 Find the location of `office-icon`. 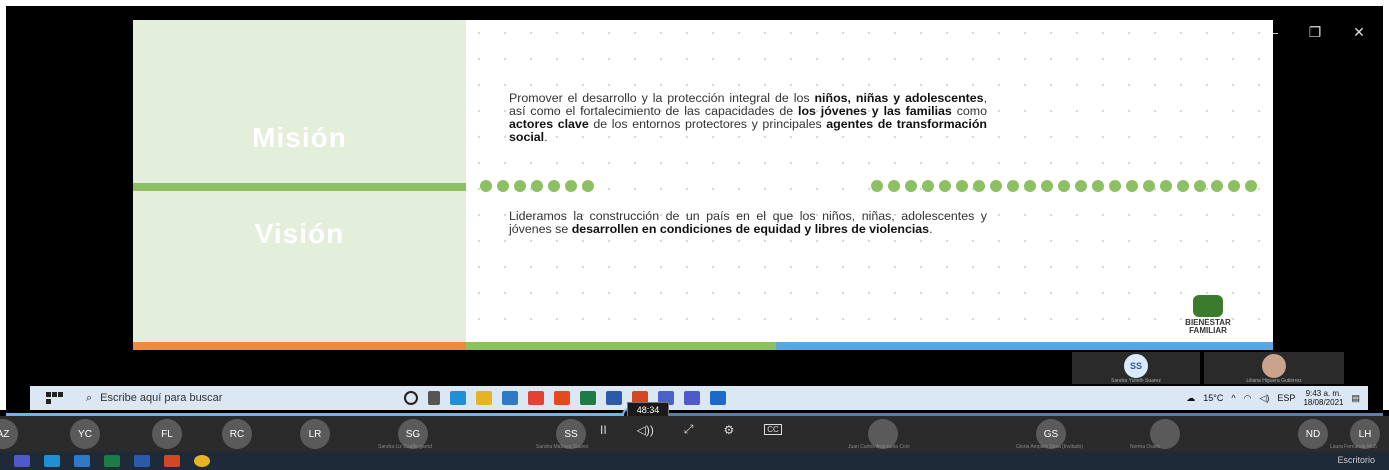

office-icon is located at coordinates (562, 398).